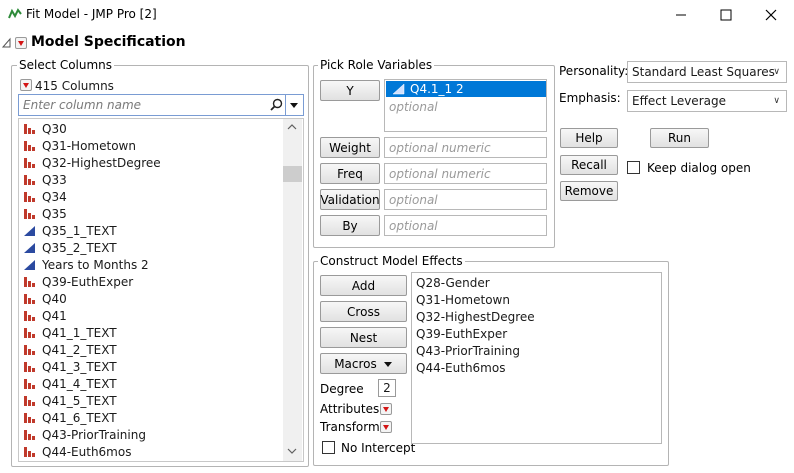 This screenshot has width=794, height=473. Describe the element at coordinates (465, 199) in the screenshot. I see `validation-role-field: optional` at that location.